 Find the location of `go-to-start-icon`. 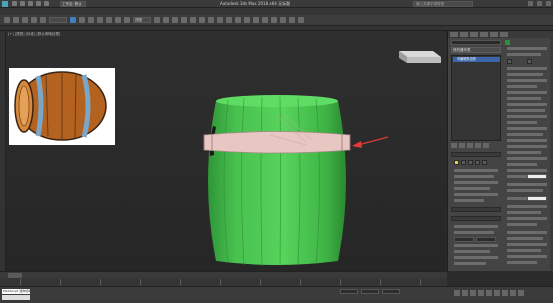

go-to-start-icon is located at coordinates (457, 293).